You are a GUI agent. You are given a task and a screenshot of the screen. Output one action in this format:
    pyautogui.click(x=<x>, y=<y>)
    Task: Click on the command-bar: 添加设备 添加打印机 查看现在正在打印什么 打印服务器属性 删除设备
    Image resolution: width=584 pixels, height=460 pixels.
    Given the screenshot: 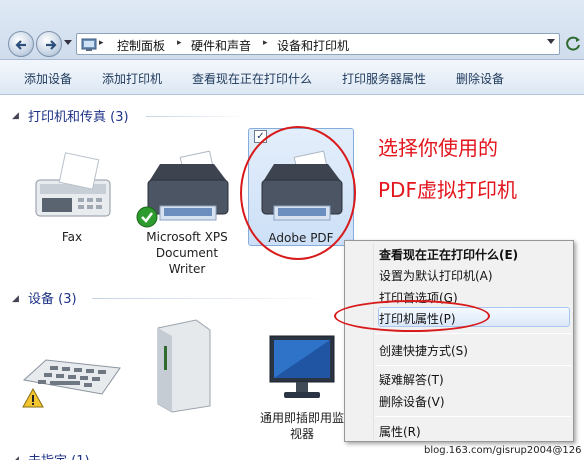 What is the action you would take?
    pyautogui.click(x=292, y=77)
    